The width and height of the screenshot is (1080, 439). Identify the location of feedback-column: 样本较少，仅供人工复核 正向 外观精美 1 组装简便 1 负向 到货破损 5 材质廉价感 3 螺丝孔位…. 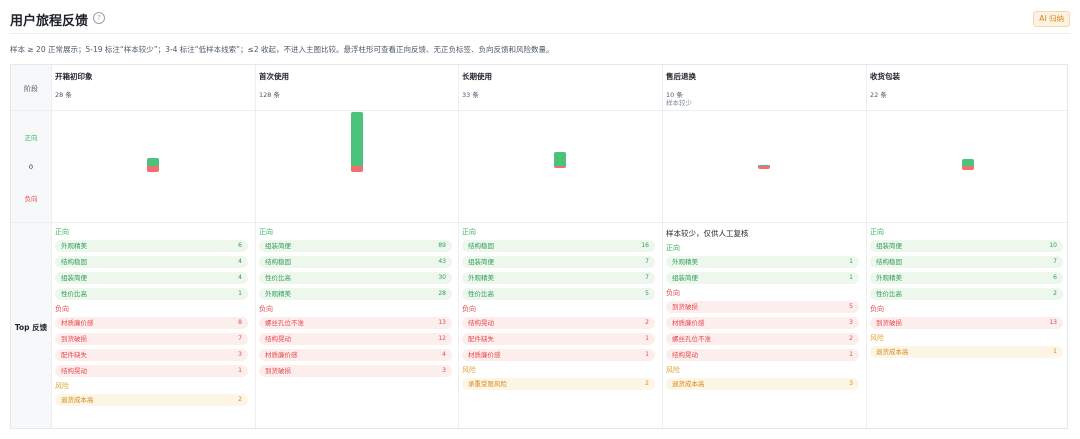
(762, 310).